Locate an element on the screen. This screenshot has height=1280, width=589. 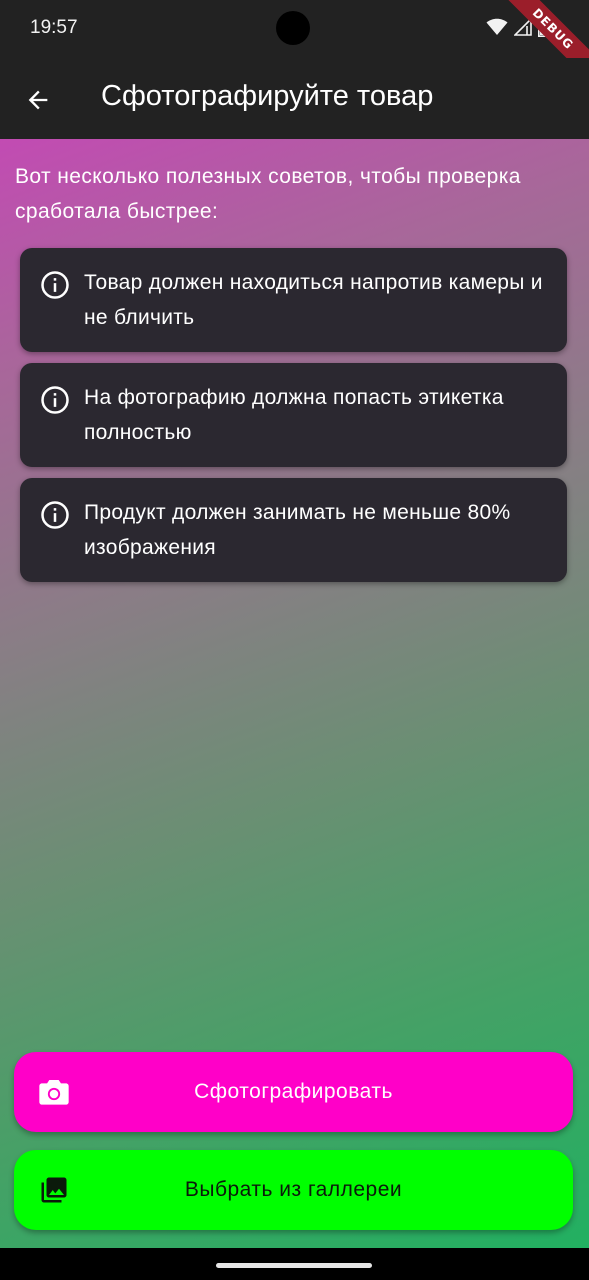
status-bar: 19:57 DEBUG is located at coordinates (294, 43).